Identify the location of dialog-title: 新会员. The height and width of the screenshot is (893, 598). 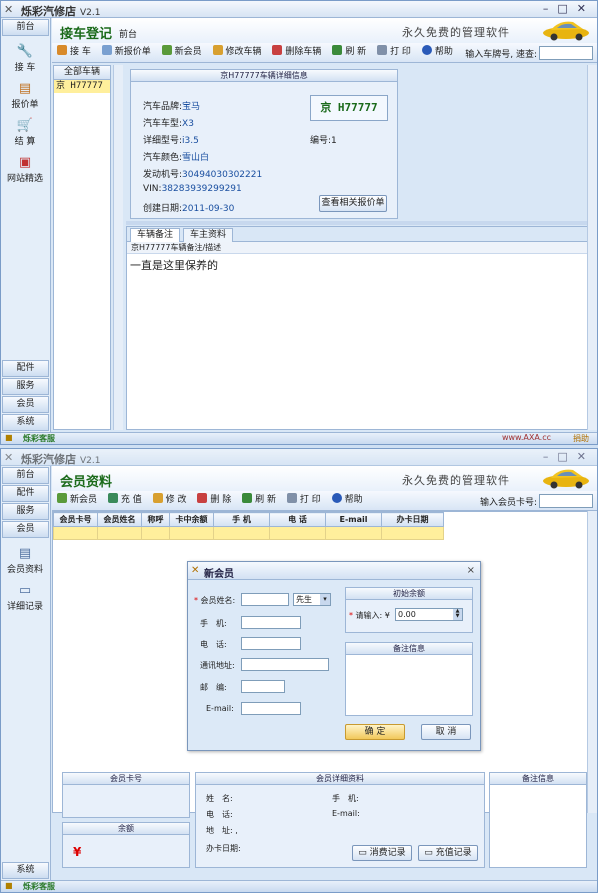
(219, 574).